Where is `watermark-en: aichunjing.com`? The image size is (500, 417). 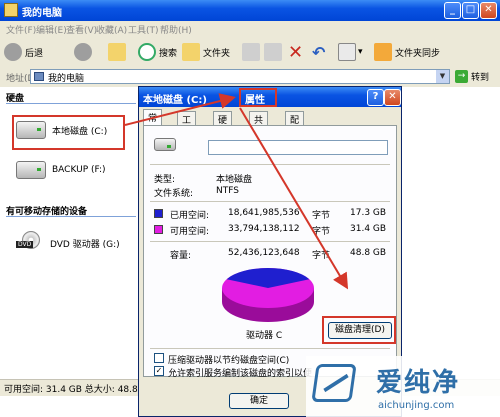
watermark-en: aichunjing.com is located at coordinates (416, 405).